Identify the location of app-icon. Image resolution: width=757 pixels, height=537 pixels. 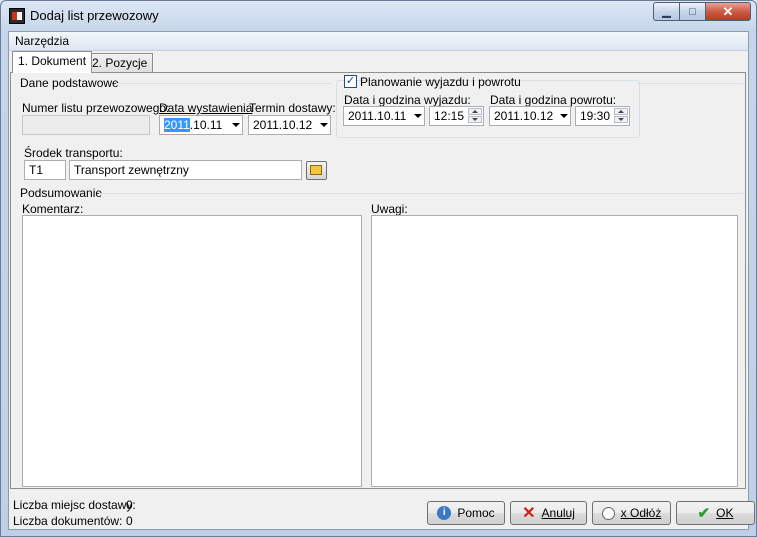
(17, 16).